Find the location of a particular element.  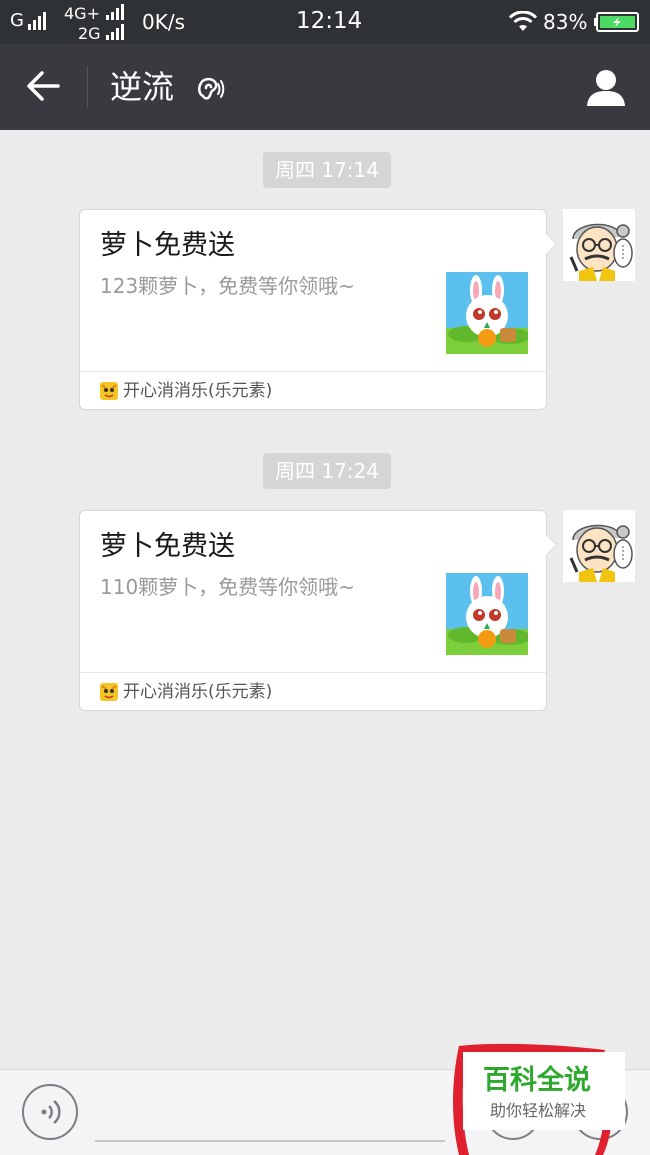

chat-title: 逆流 is located at coordinates (142, 87).